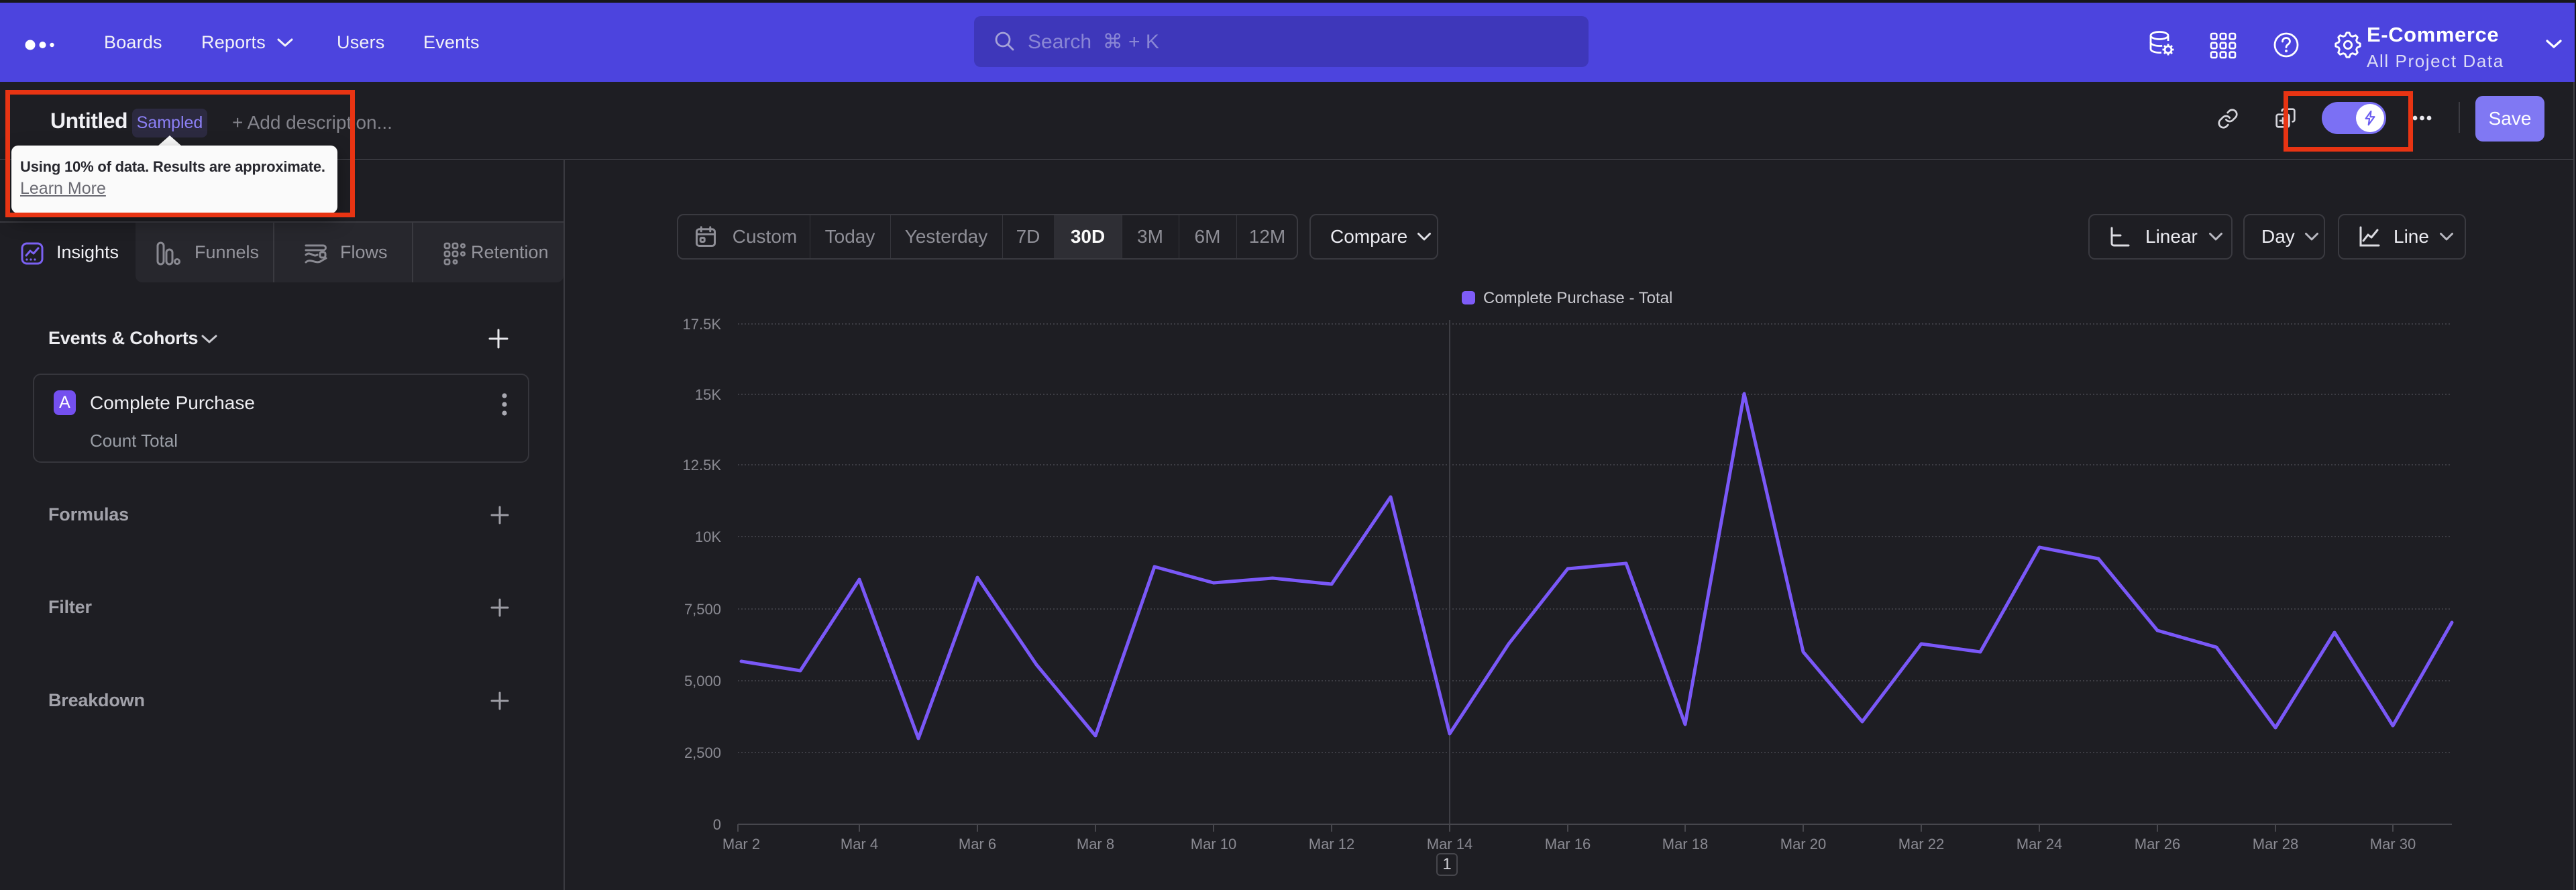 The height and width of the screenshot is (890, 2576). I want to click on svg-text: Mar 6, so click(977, 844).